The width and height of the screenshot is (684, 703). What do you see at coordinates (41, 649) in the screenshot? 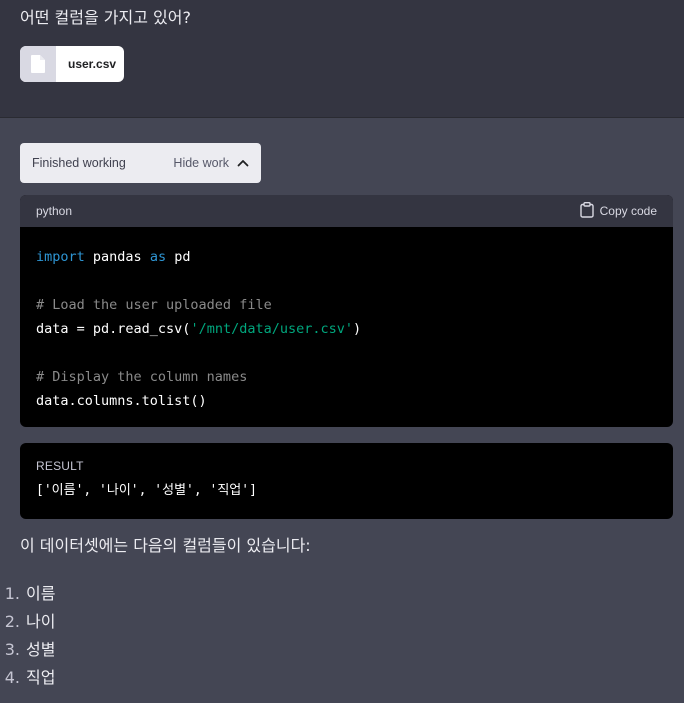
I see `column-name: 성별` at bounding box center [41, 649].